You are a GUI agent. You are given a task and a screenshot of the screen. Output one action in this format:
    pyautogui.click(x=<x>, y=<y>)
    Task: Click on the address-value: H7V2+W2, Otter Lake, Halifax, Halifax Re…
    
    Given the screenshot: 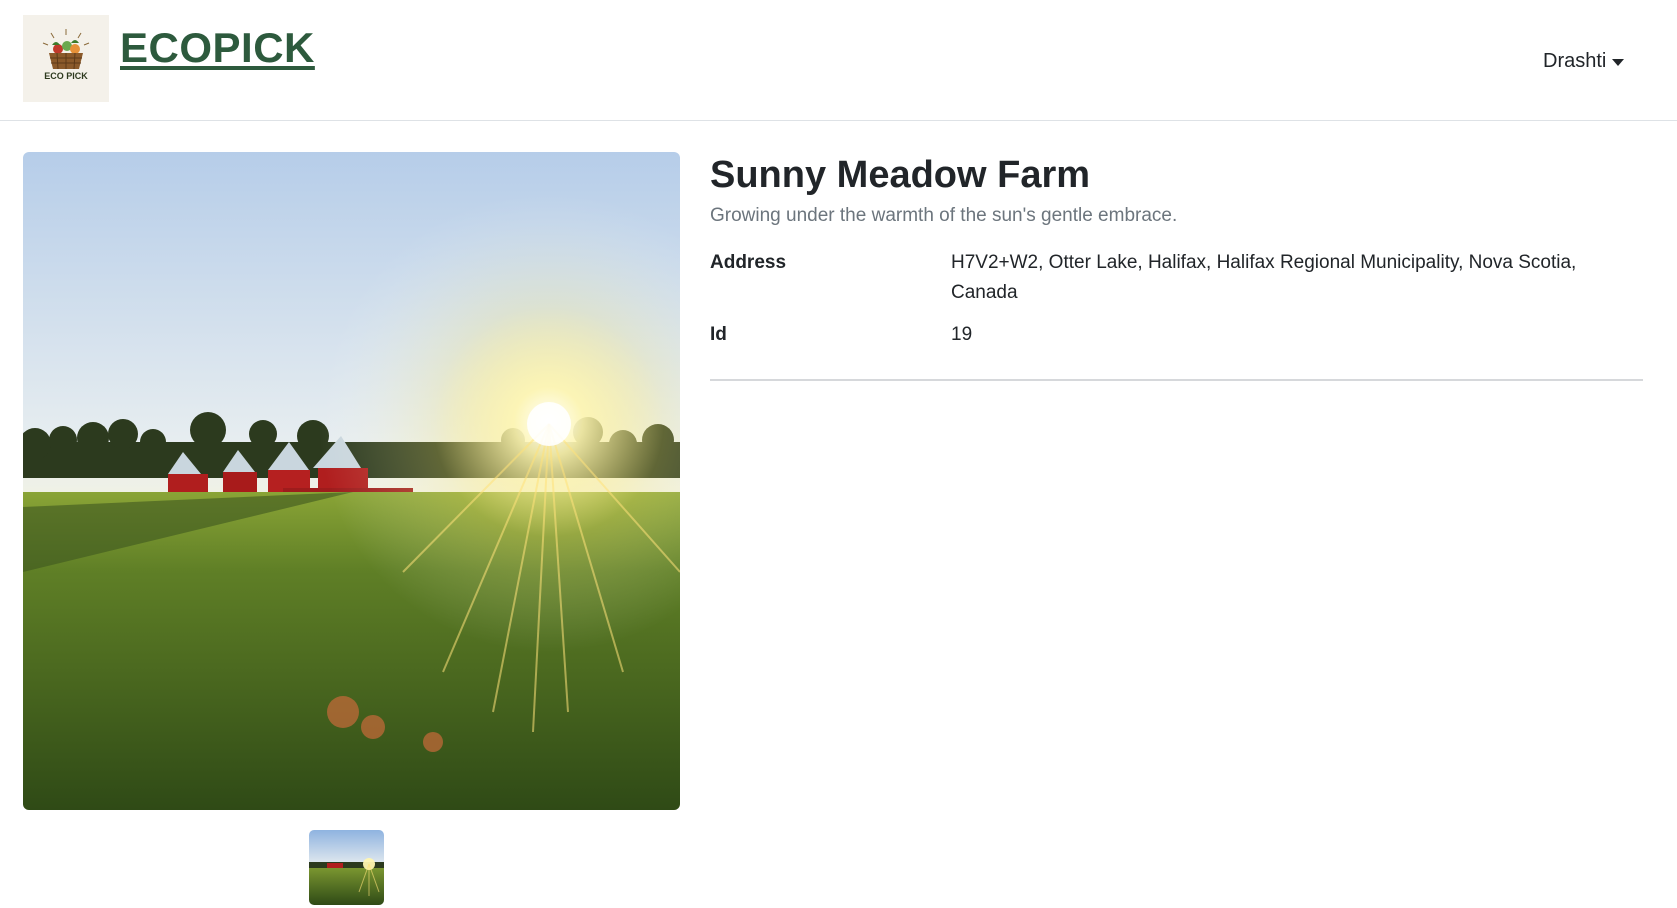 What is the action you would take?
    pyautogui.click(x=1264, y=277)
    